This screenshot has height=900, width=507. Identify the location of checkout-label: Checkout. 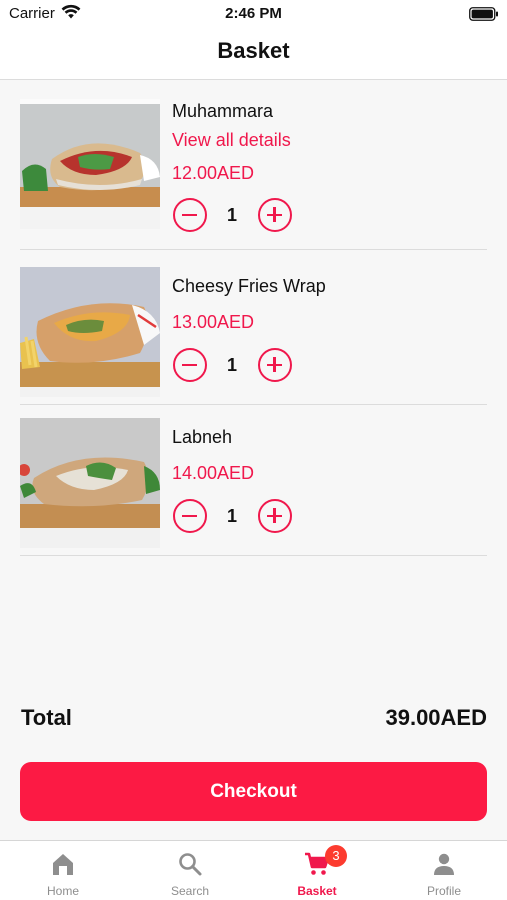
(253, 791).